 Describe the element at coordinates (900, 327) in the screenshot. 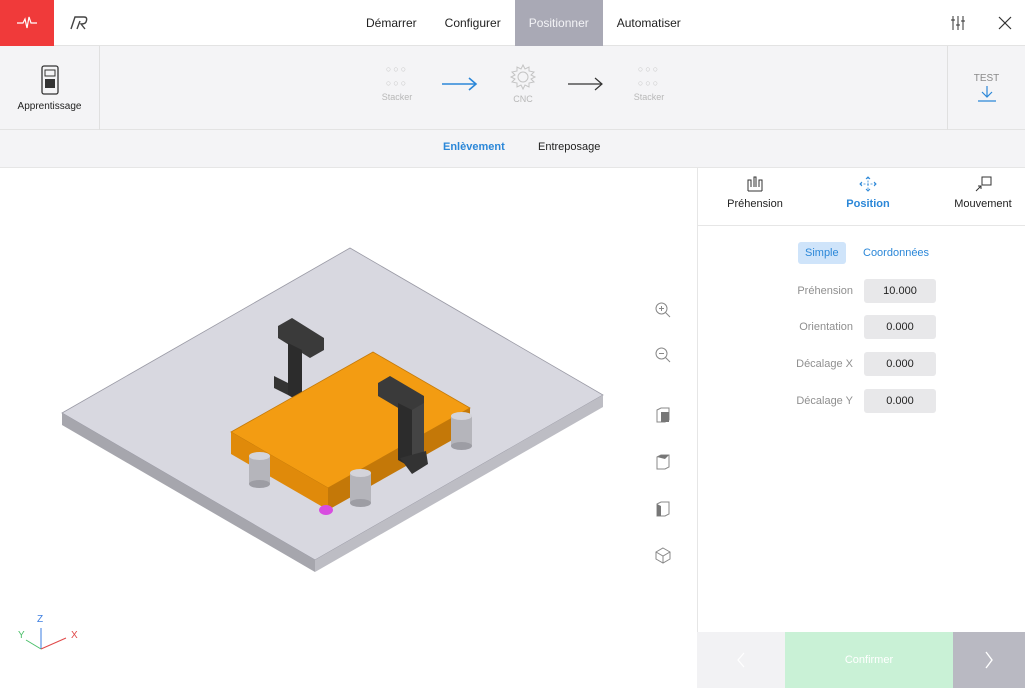

I see `orientation-input: 0.000` at that location.